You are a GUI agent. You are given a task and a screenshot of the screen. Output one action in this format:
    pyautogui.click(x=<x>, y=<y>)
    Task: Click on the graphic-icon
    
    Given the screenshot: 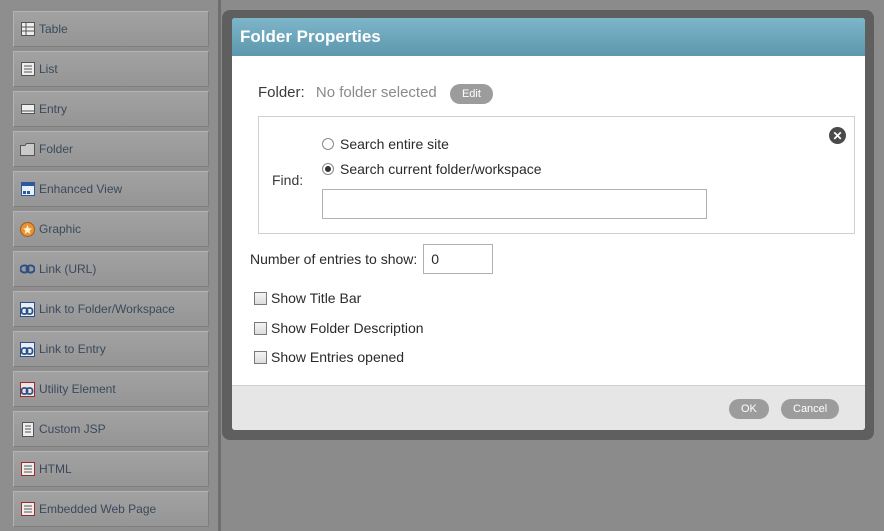 What is the action you would take?
    pyautogui.click(x=27, y=229)
    